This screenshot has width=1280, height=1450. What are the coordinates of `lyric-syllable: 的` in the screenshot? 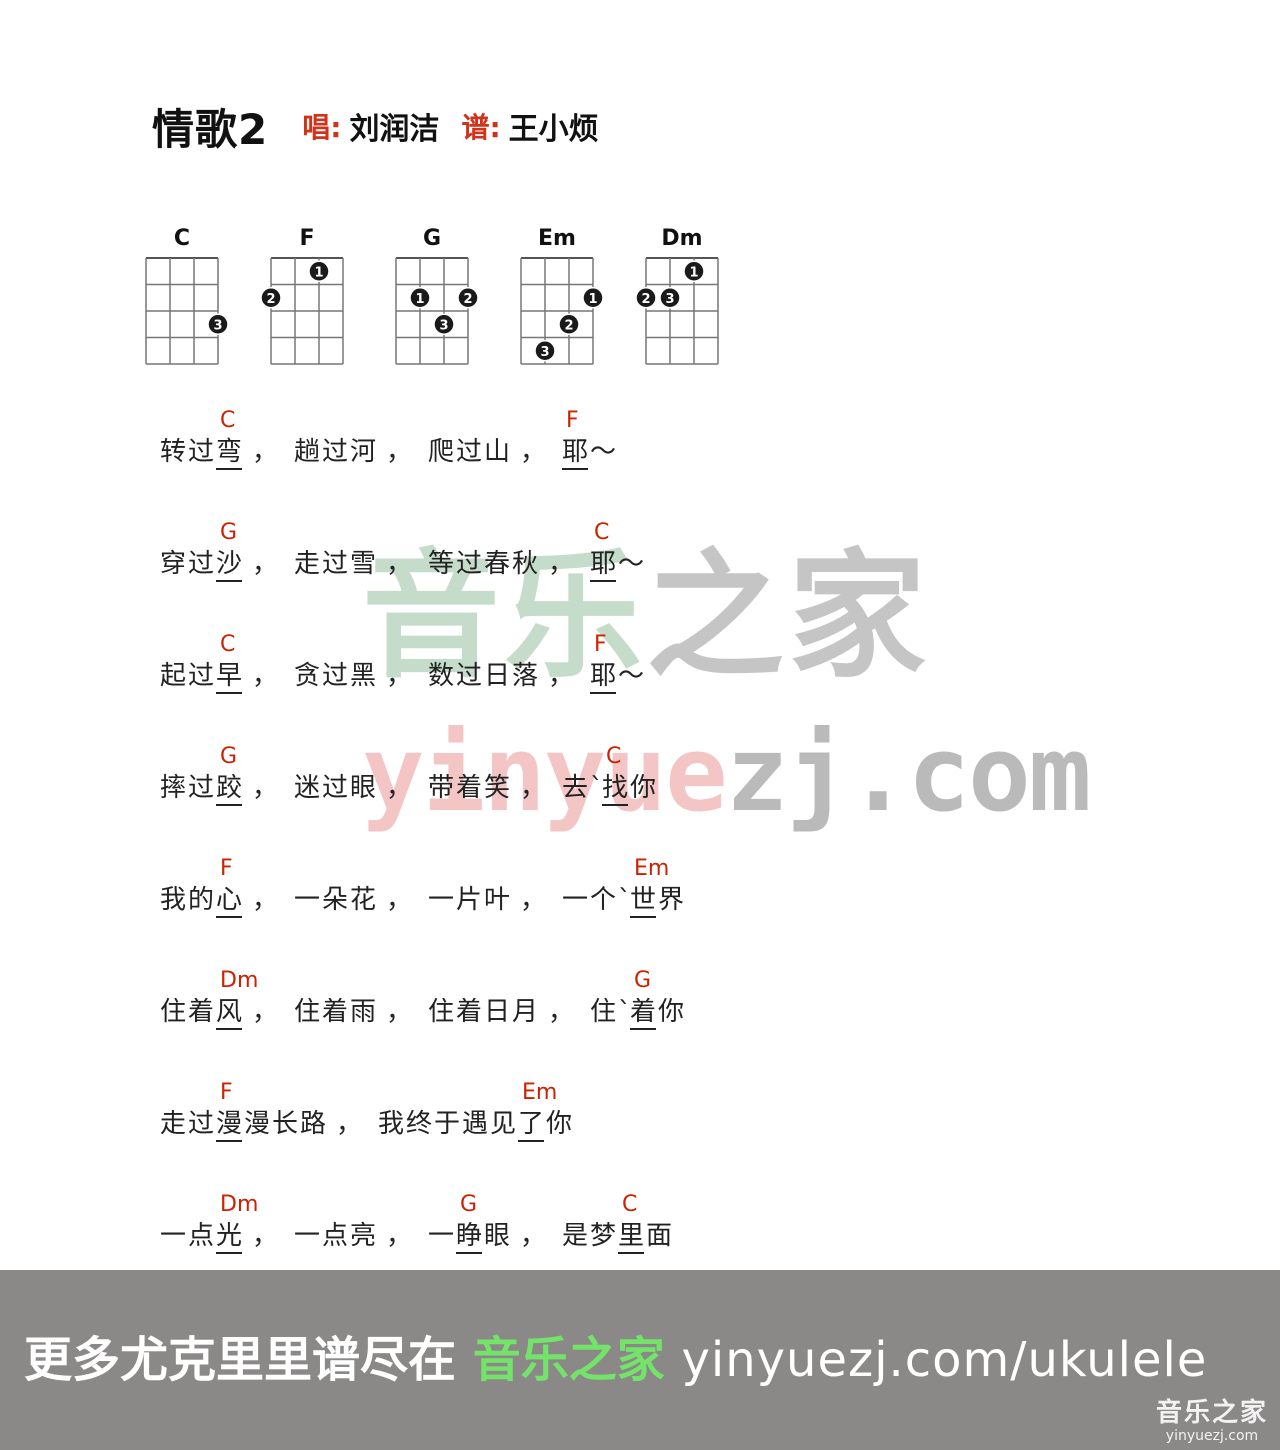 It's located at (201, 900).